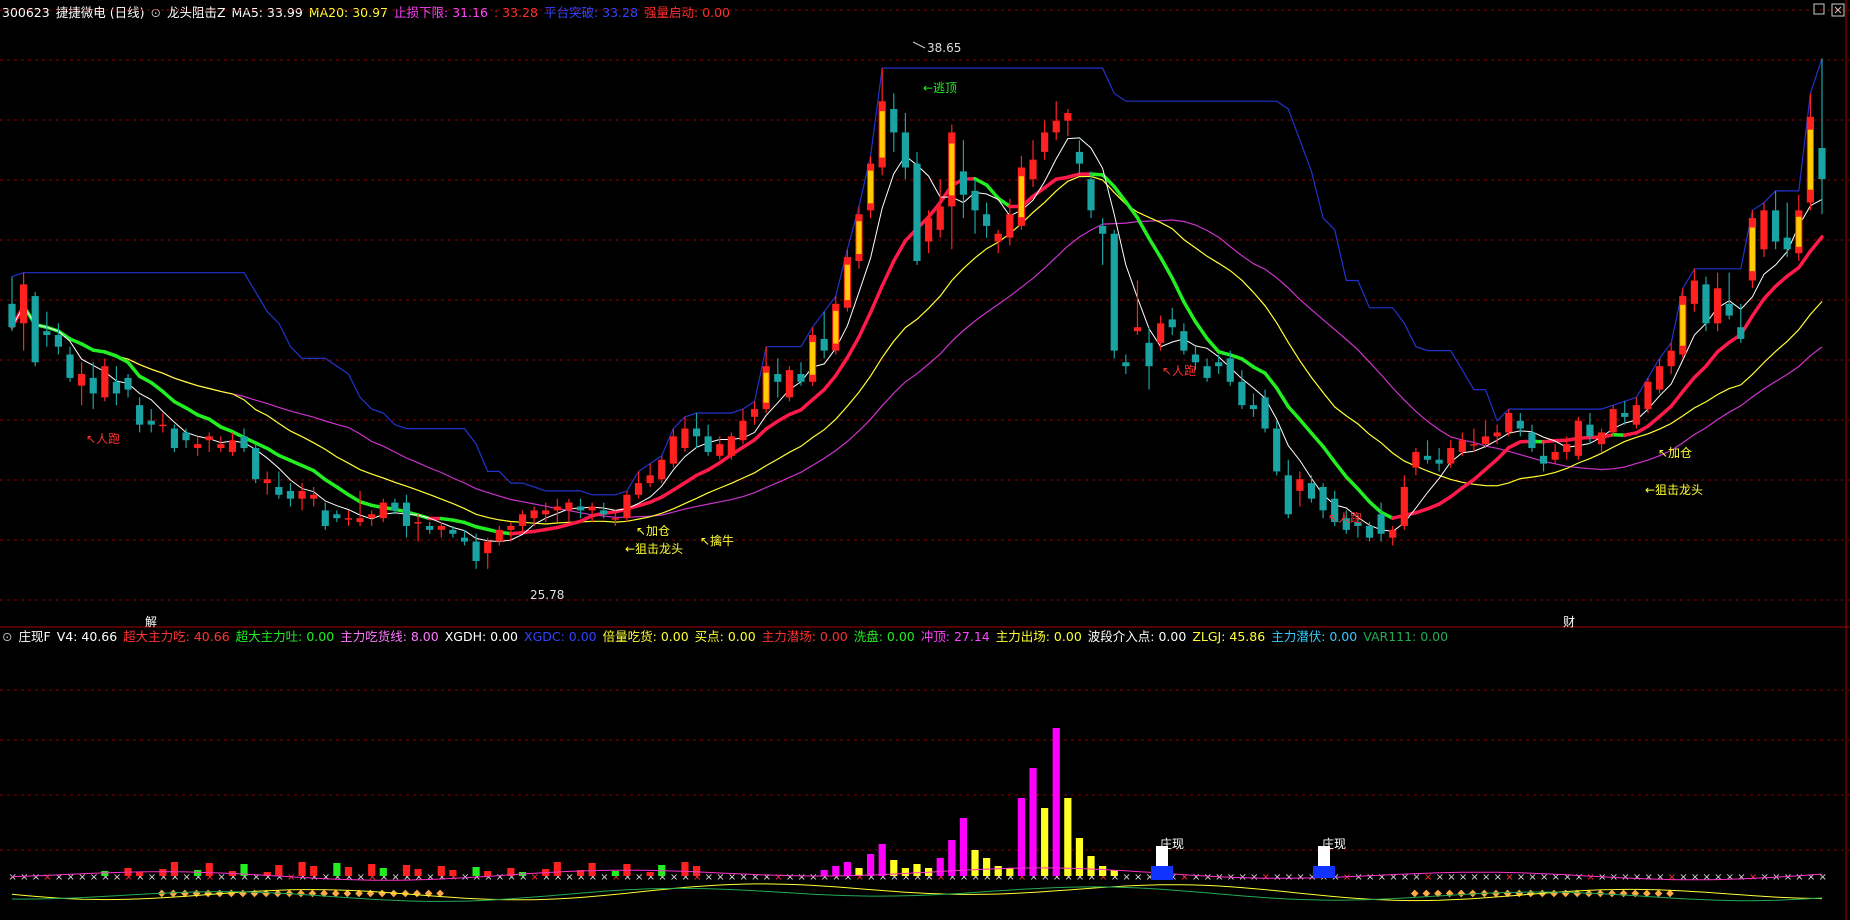 Image resolution: width=1850 pixels, height=920 pixels. Describe the element at coordinates (940, 88) in the screenshot. I see `escape-top-label: ←逃顶` at that location.